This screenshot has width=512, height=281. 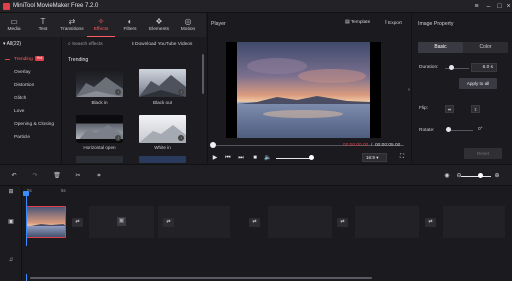 I want to click on audio-track, so click(x=267, y=260).